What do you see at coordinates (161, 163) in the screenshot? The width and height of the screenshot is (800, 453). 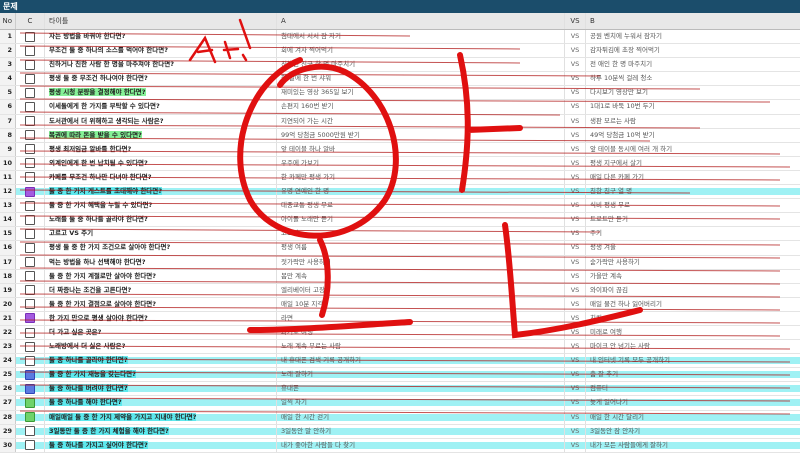 I see `row-title: 외계인에게 한 번 납치될 수 있다면?` at bounding box center [161, 163].